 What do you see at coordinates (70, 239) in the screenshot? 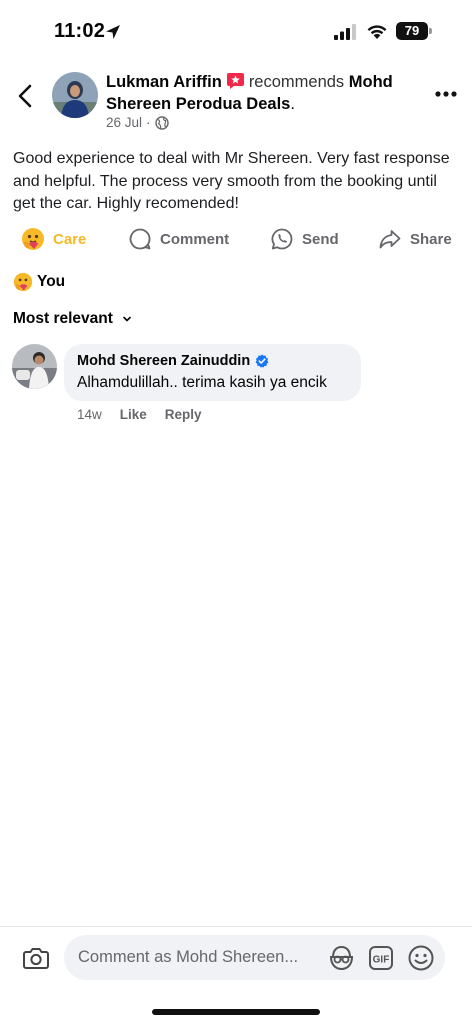
I see `care-label: Care` at bounding box center [70, 239].